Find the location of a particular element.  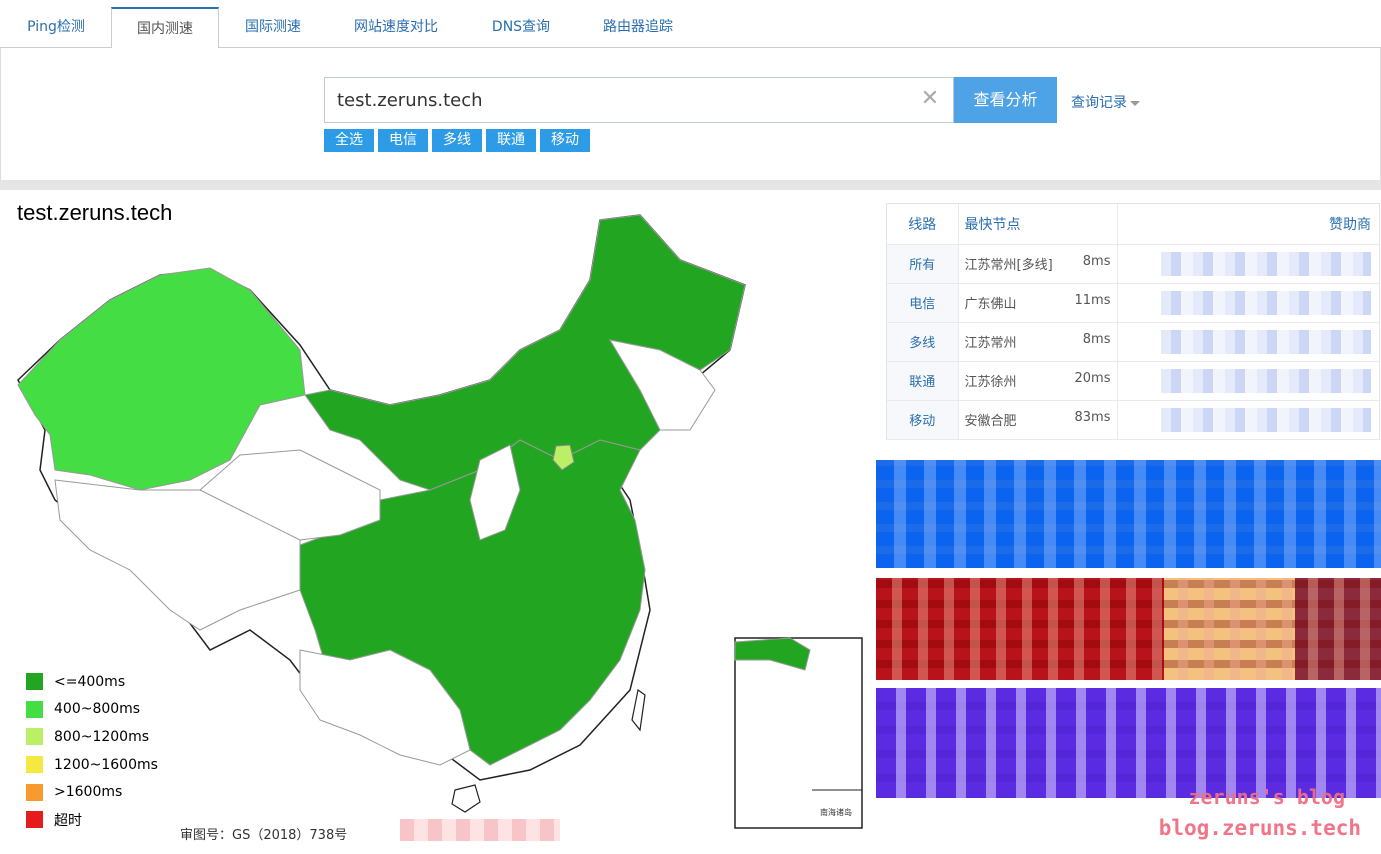

map-title: test.zeruns.tech is located at coordinates (95, 212).